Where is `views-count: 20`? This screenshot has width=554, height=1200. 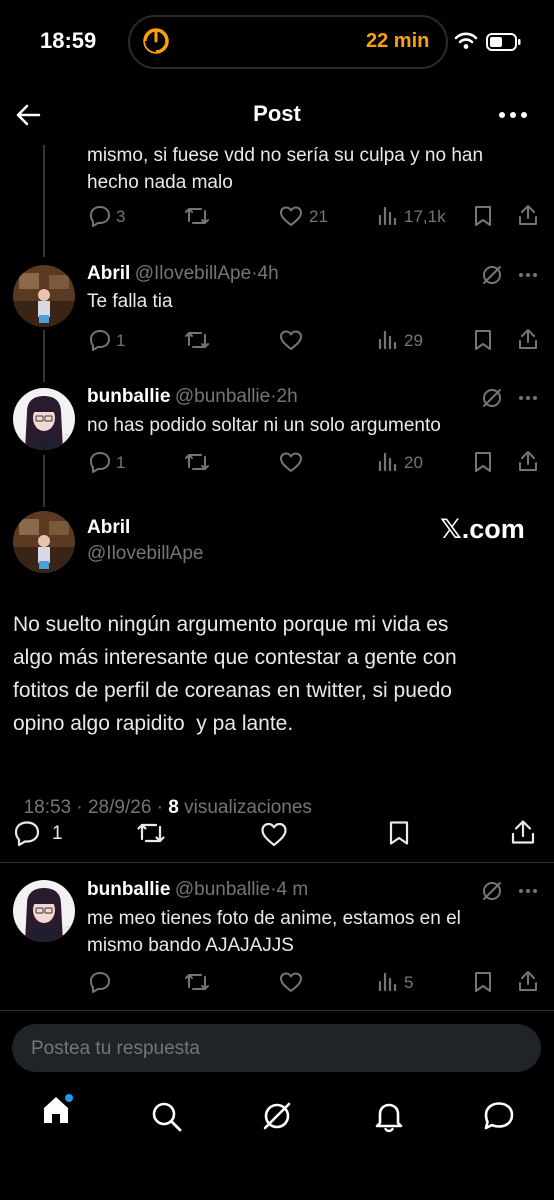 views-count: 20 is located at coordinates (413, 462).